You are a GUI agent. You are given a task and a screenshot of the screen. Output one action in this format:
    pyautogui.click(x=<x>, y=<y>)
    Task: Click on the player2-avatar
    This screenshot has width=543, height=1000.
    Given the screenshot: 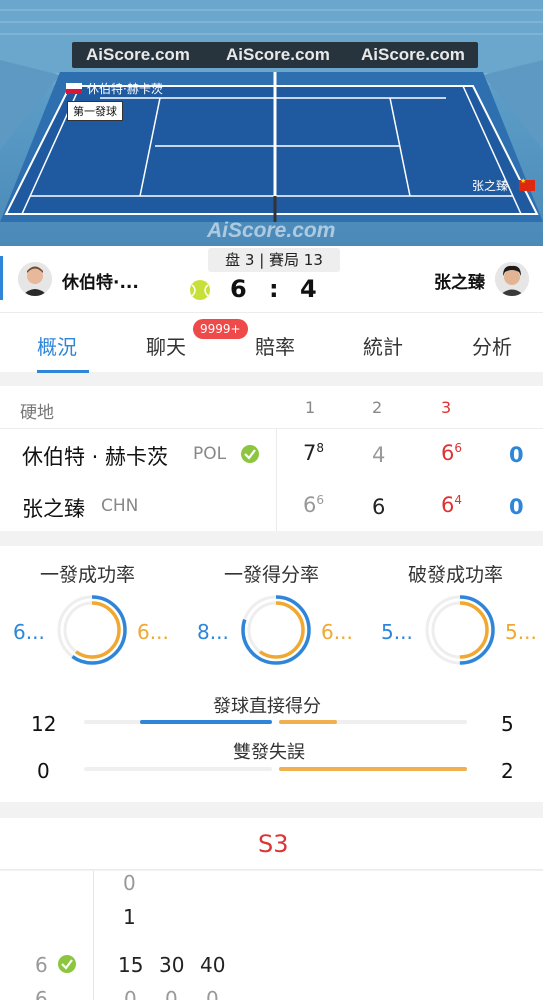 What is the action you would take?
    pyautogui.click(x=512, y=279)
    